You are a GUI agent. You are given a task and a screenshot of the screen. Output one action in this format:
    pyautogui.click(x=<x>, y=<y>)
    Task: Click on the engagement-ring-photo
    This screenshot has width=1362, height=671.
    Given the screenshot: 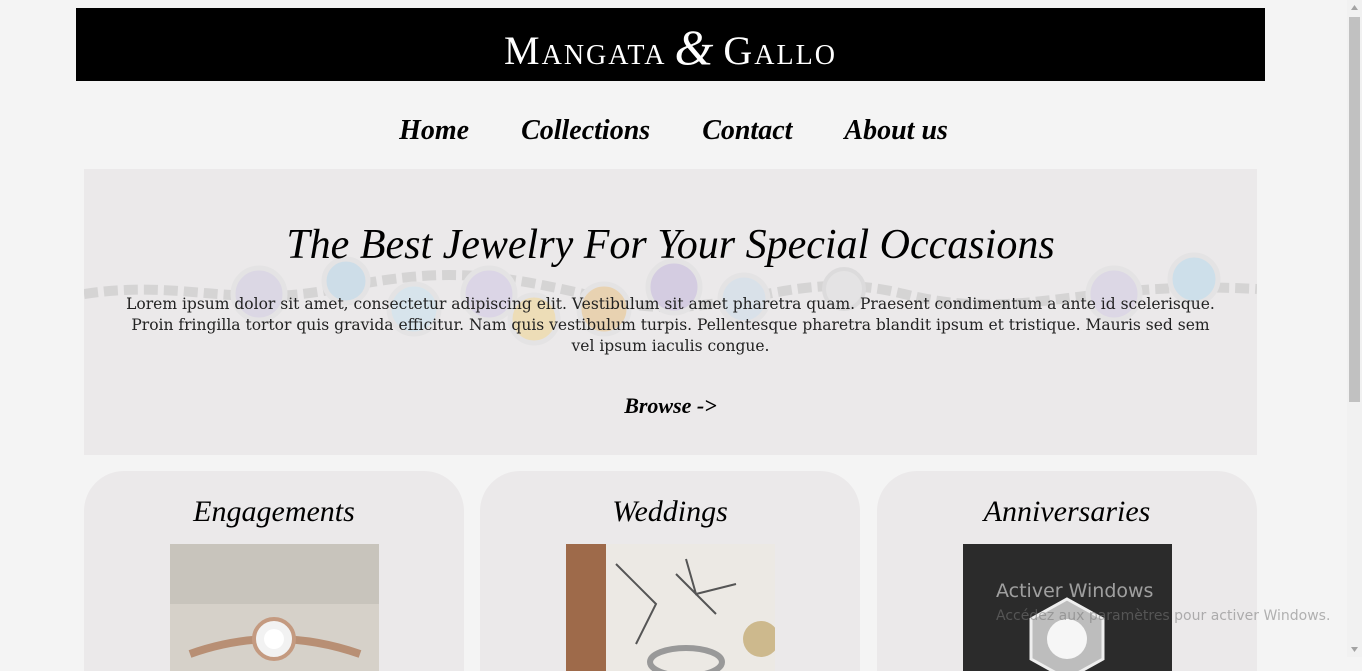 What is the action you would take?
    pyautogui.click(x=274, y=607)
    